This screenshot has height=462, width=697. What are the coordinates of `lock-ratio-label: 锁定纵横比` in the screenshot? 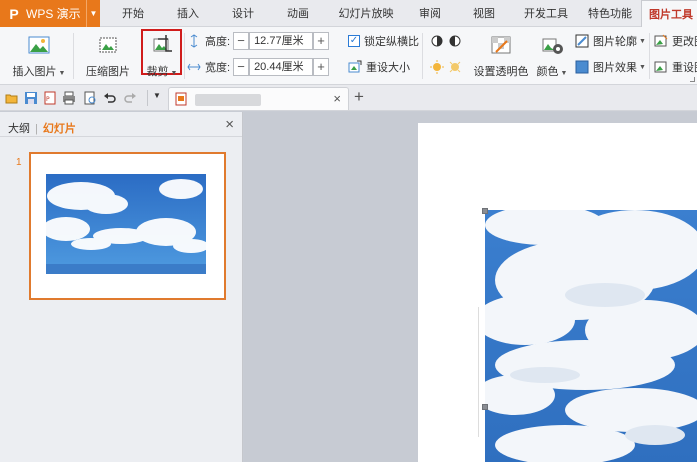 It's located at (391, 42).